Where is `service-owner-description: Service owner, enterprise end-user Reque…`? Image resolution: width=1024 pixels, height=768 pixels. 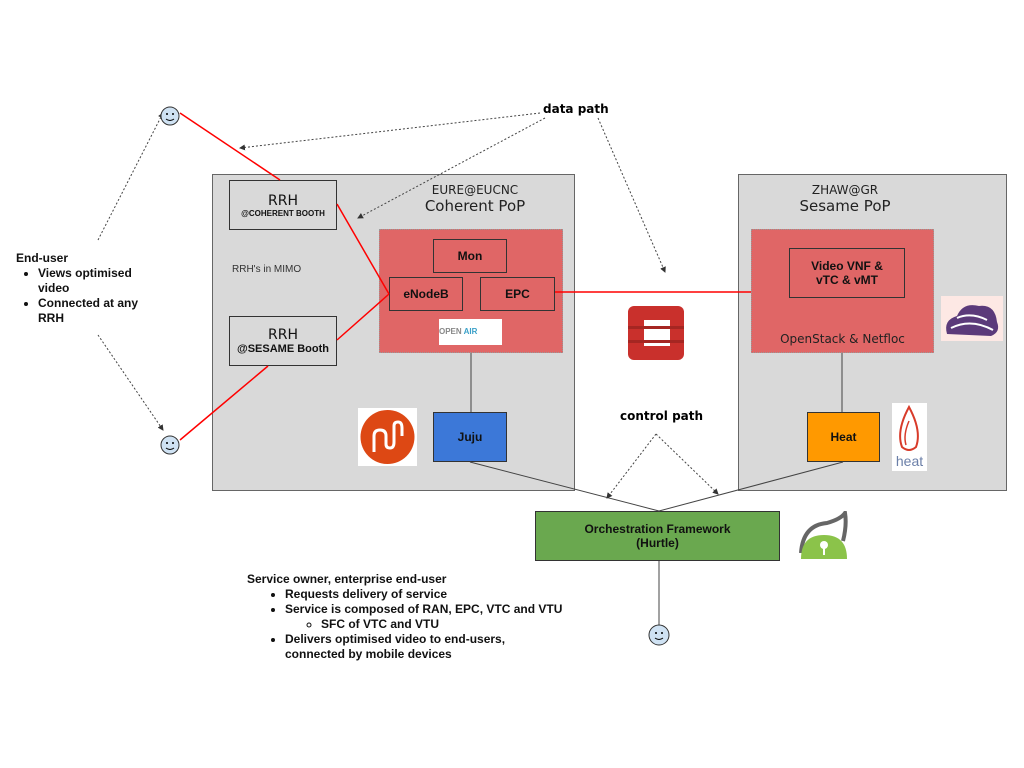 service-owner-description: Service owner, enterprise end-user Reque… is located at coordinates (407, 617).